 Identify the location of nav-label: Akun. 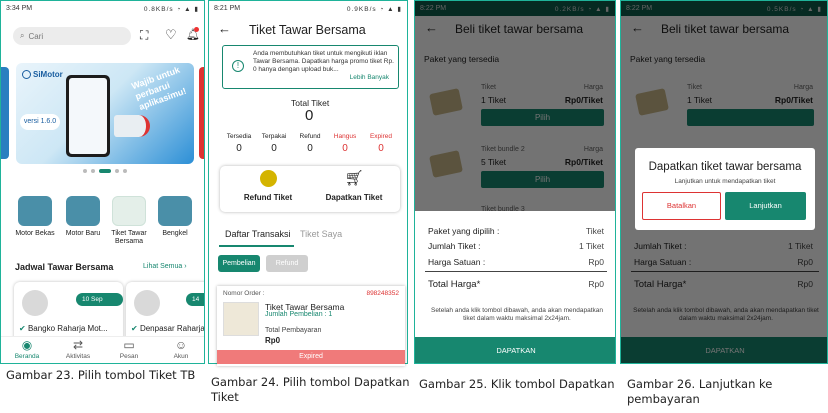
(181, 356).